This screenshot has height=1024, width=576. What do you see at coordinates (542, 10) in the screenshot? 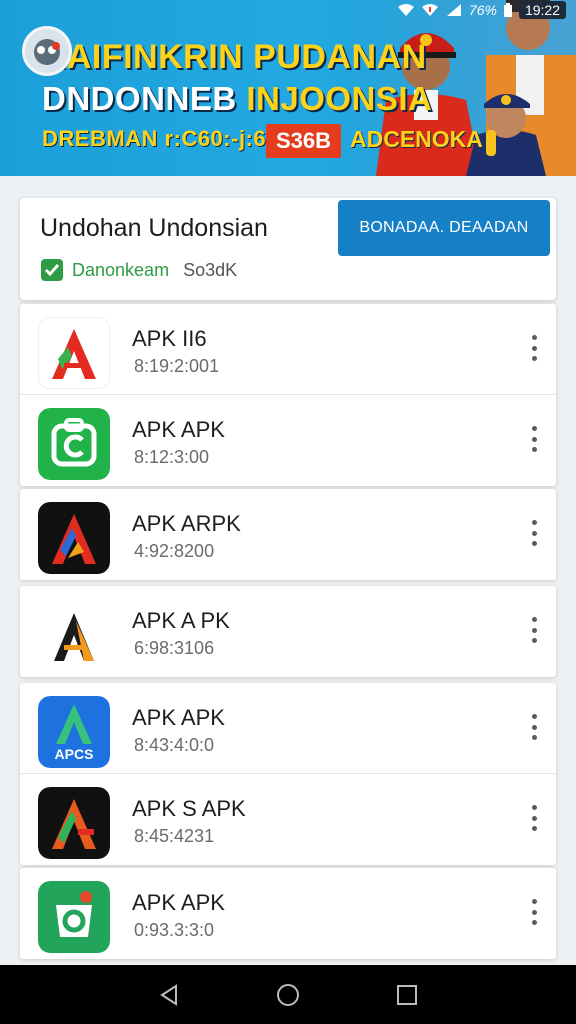
I see `status-time: 19:22` at bounding box center [542, 10].